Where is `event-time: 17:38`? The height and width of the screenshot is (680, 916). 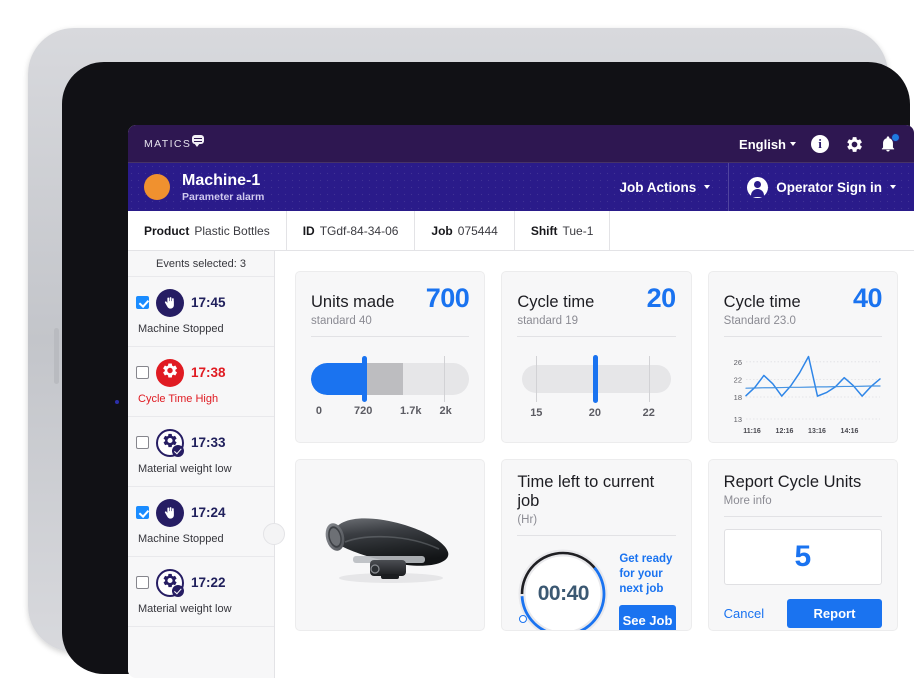 event-time: 17:38 is located at coordinates (208, 372).